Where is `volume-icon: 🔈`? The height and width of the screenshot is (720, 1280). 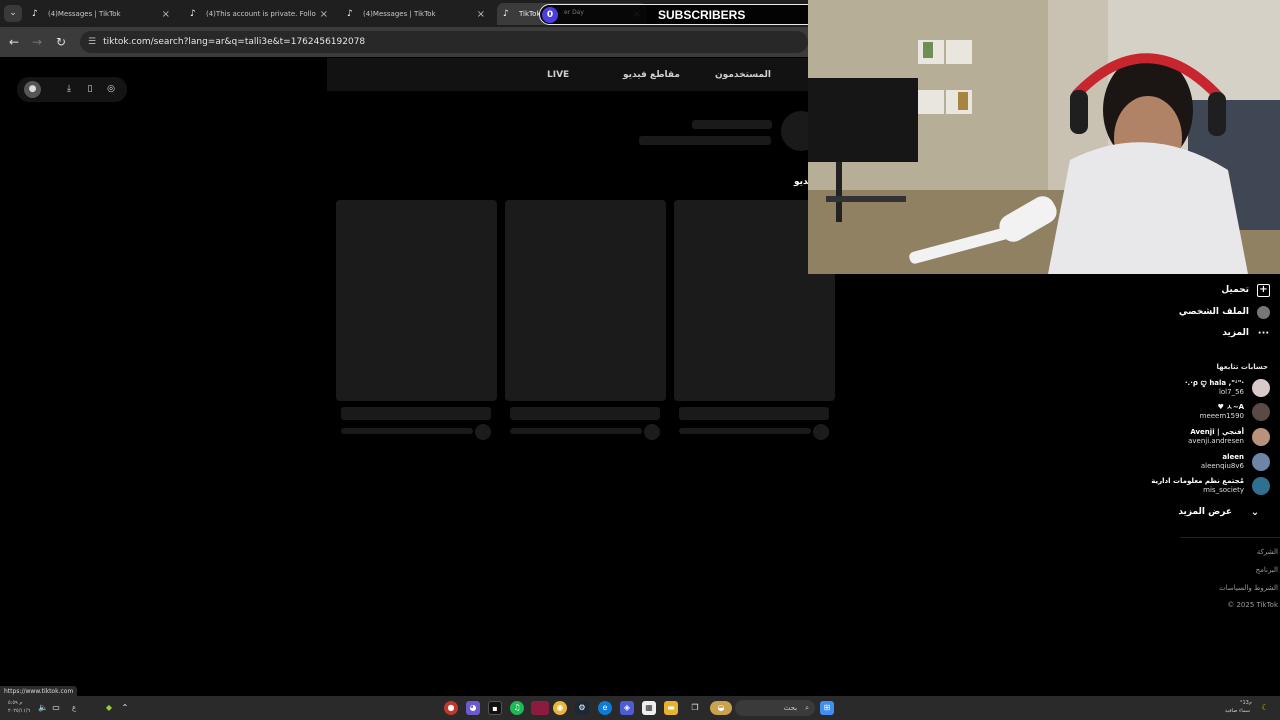
volume-icon: 🔈 is located at coordinates (43, 708).